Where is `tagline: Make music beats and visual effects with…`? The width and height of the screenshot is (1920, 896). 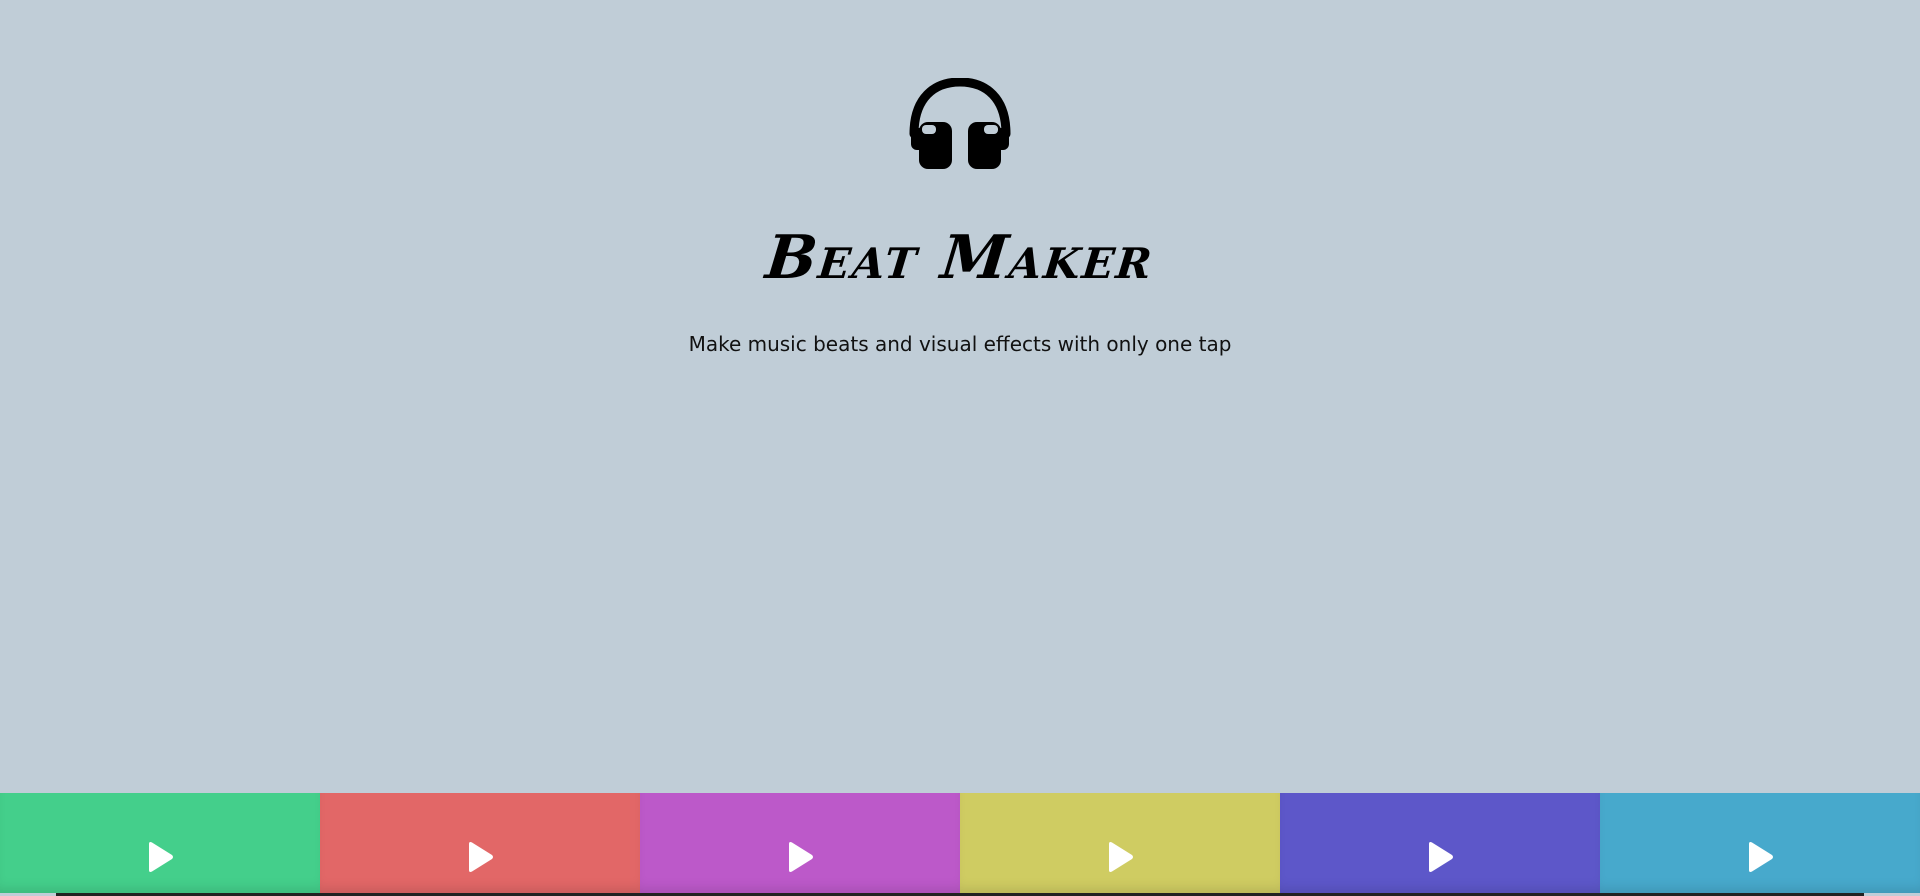 tagline: Make music beats and visual effects with… is located at coordinates (960, 344).